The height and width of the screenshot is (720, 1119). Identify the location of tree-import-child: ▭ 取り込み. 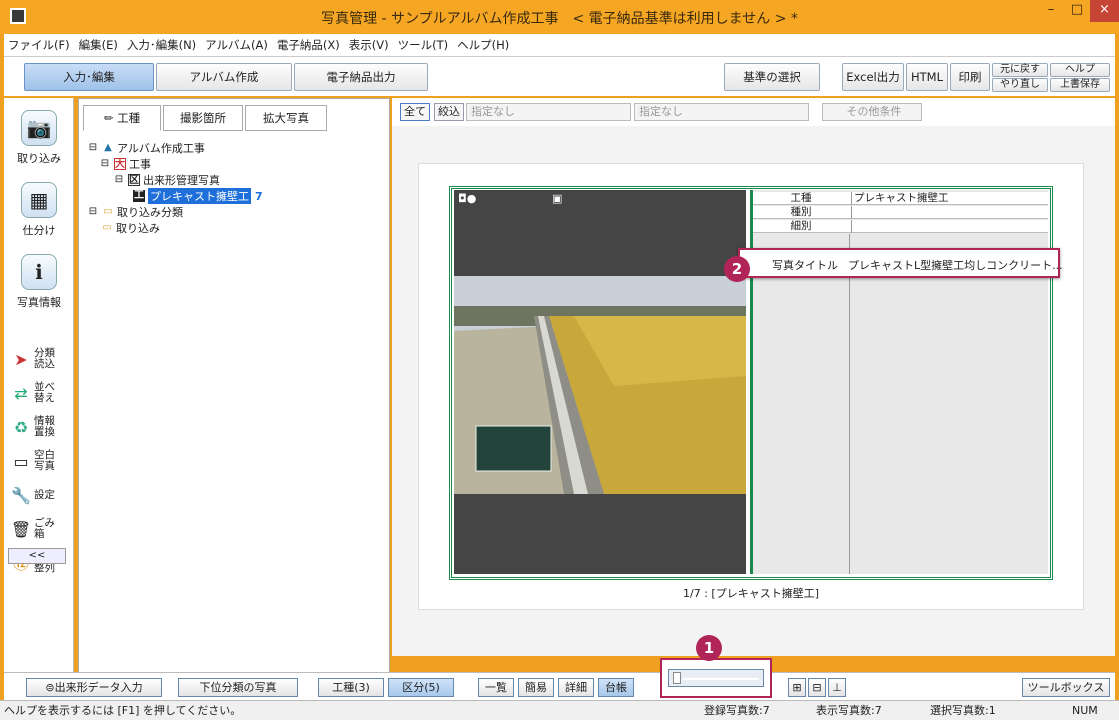
(130, 228).